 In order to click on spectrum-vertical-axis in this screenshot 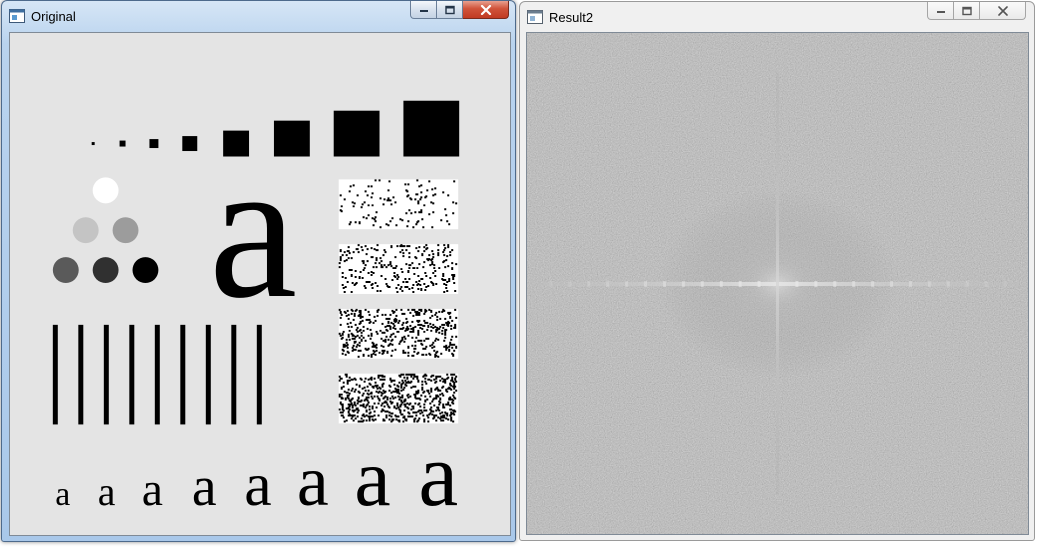, I will do `click(777, 283)`.